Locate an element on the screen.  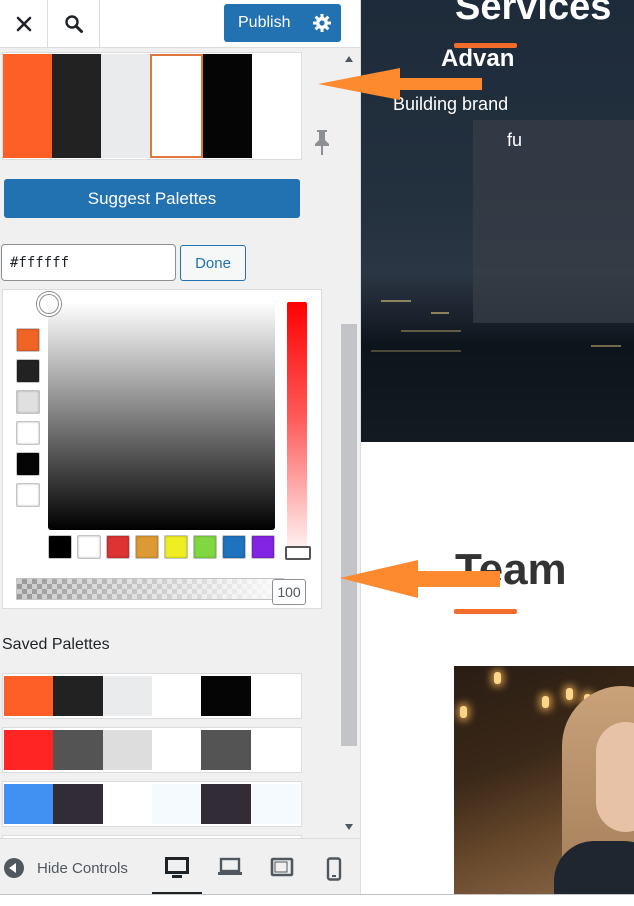
alpha-value-input: 100 is located at coordinates (289, 592).